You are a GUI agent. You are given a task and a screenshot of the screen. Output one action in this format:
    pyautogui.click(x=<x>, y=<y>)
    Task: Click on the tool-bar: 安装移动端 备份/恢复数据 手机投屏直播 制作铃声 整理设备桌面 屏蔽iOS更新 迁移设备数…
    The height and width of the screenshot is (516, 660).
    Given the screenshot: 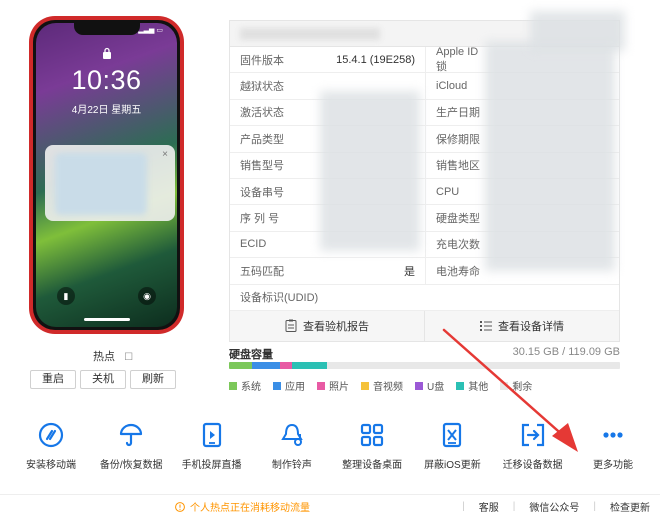 What is the action you would take?
    pyautogui.click(x=332, y=445)
    